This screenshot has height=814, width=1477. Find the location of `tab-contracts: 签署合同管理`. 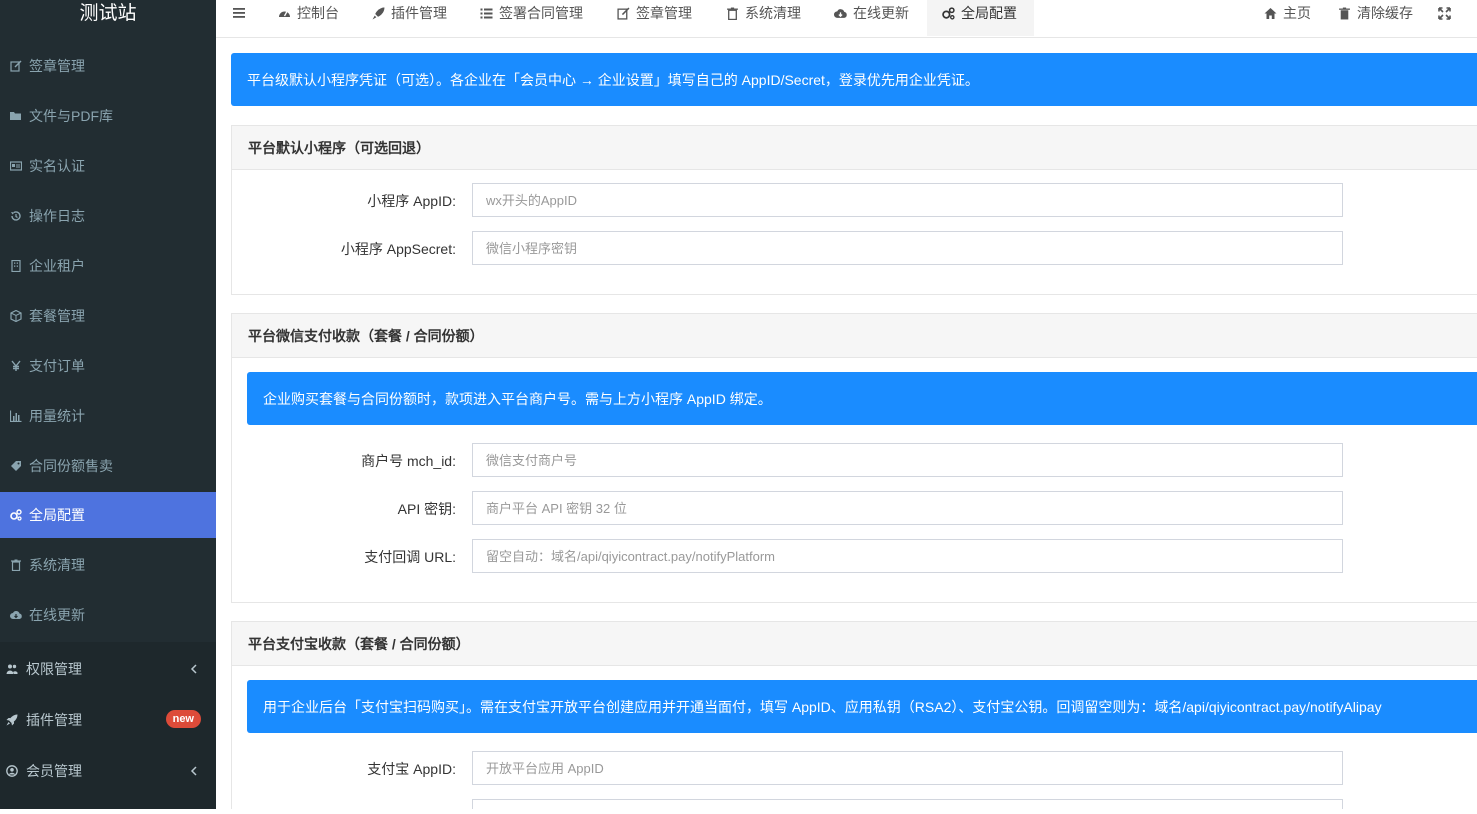

tab-contracts: 签署合同管理 is located at coordinates (531, 18).